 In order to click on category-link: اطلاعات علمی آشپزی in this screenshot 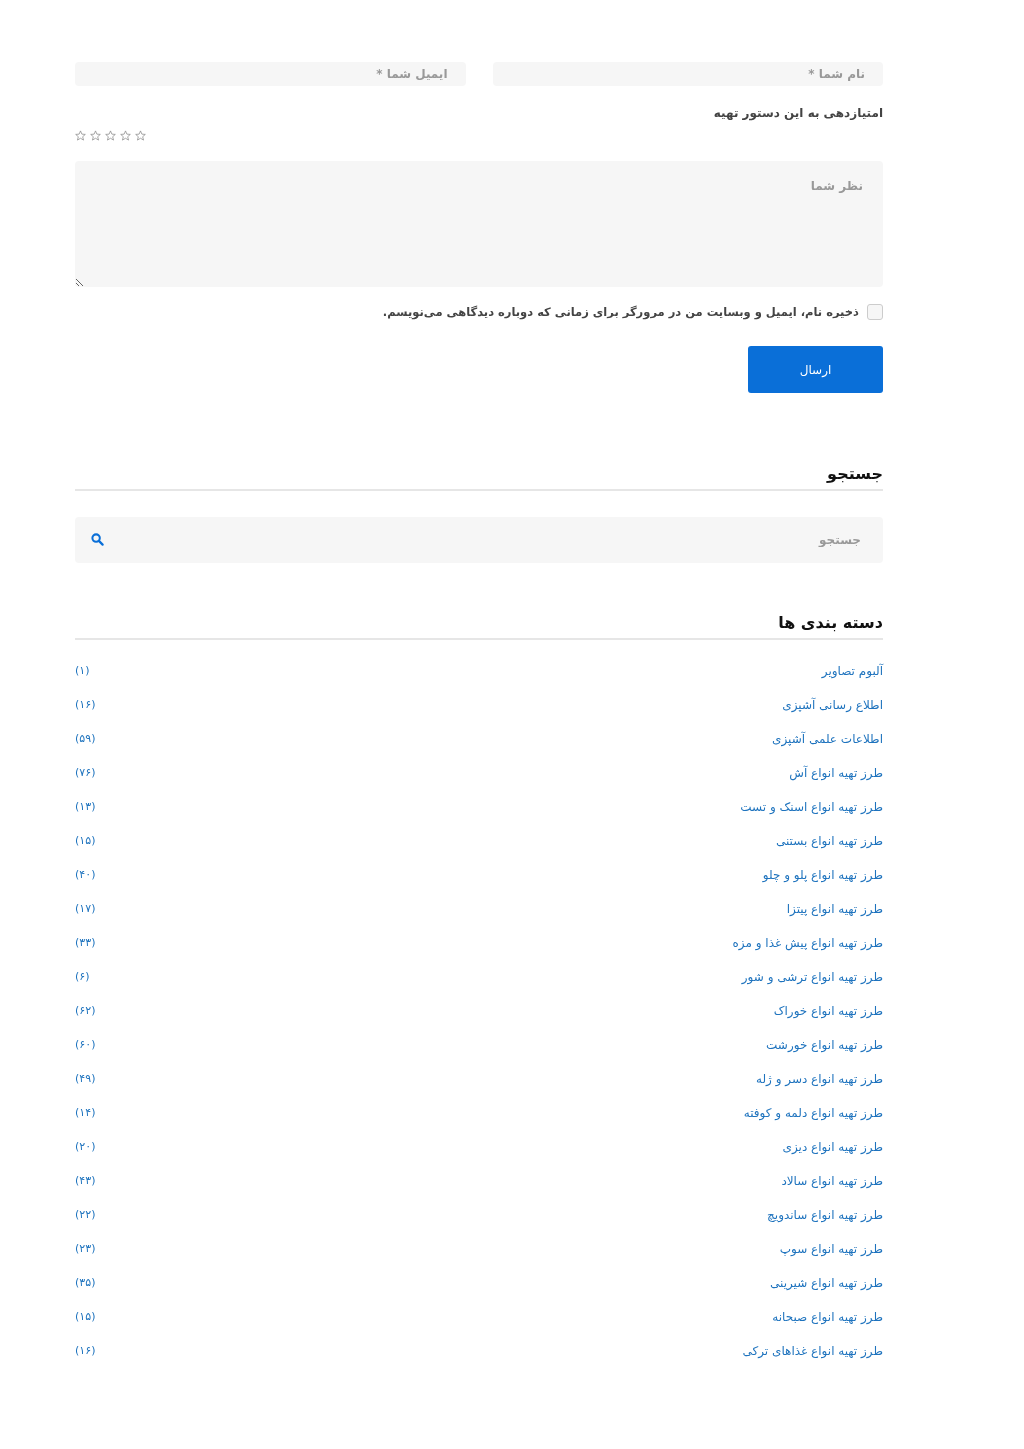, I will do `click(827, 739)`.